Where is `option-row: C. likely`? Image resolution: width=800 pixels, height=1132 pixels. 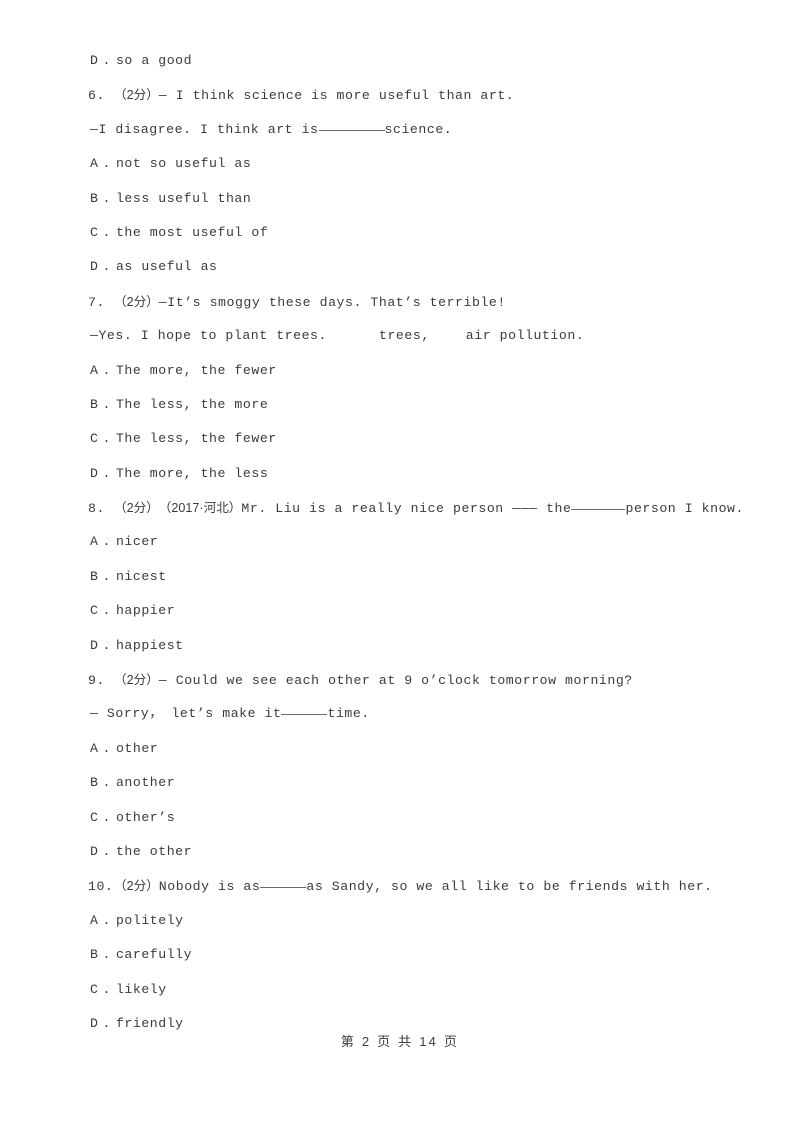 option-row: C. likely is located at coordinates (403, 990).